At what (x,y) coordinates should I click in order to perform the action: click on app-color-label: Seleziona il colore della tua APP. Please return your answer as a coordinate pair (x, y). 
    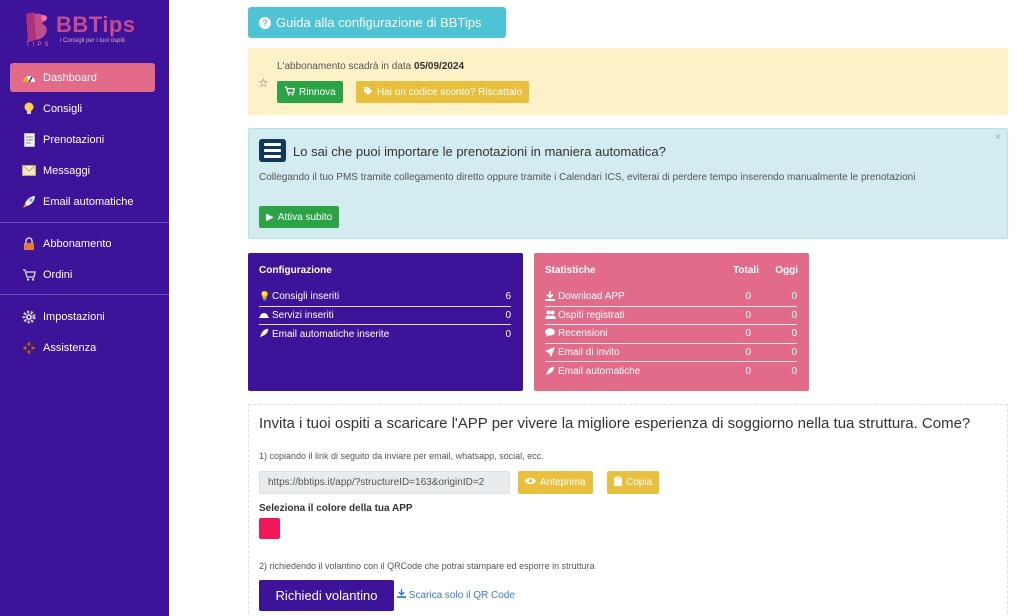
    Looking at the image, I should click on (336, 508).